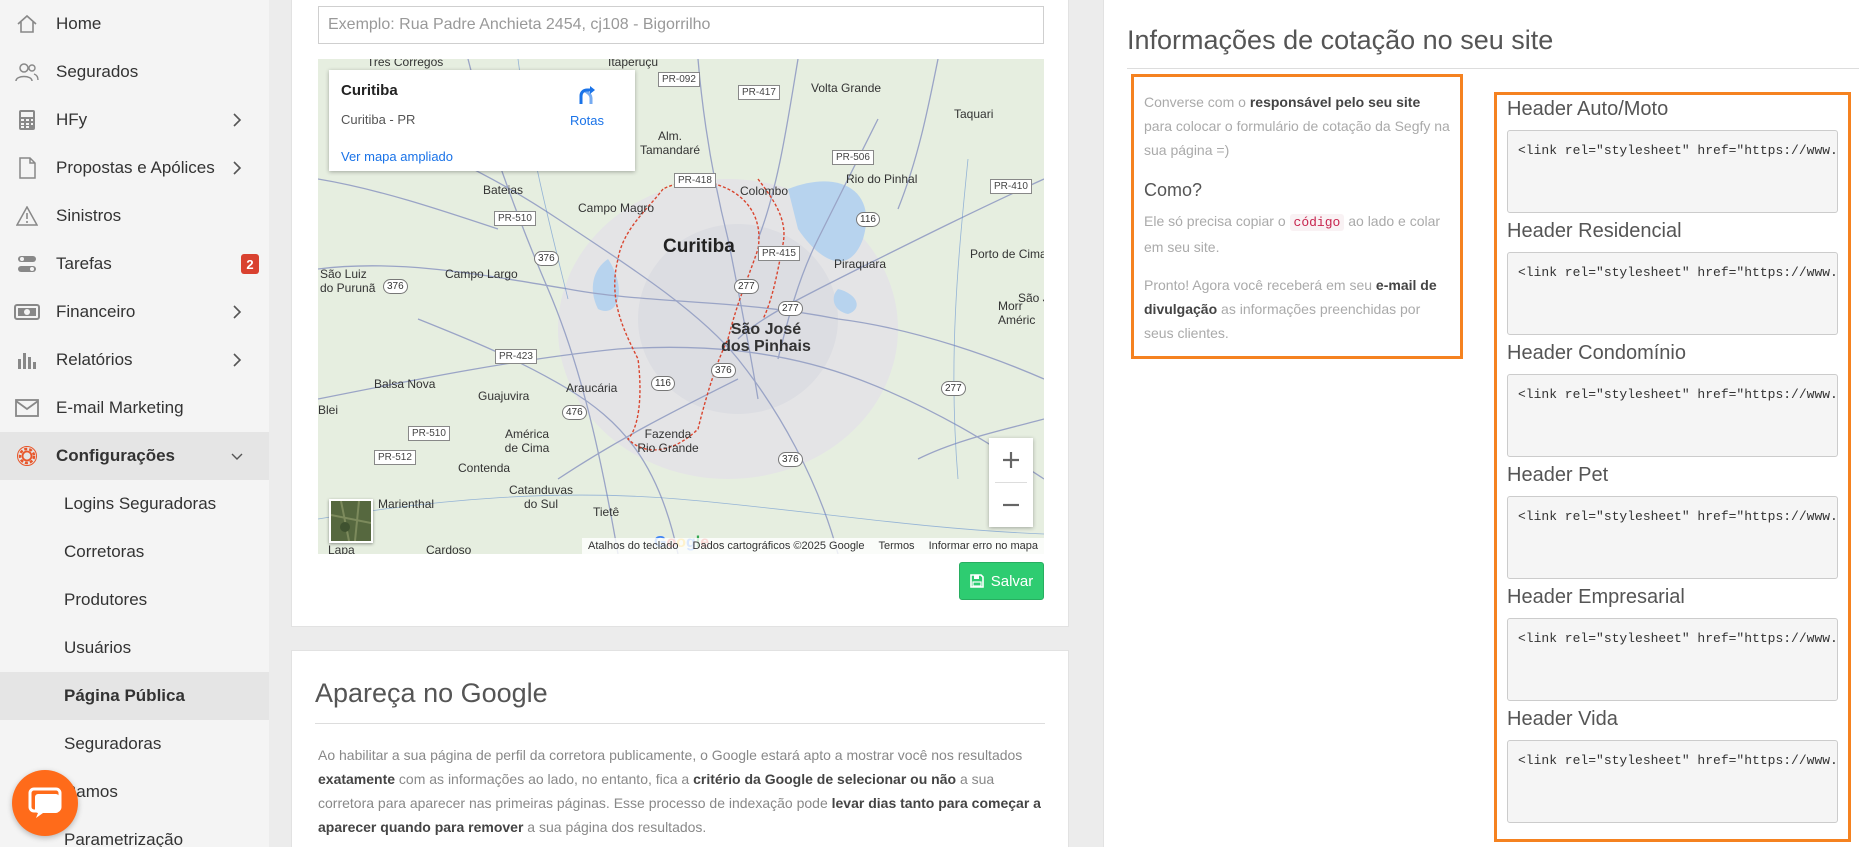 Image resolution: width=1868 pixels, height=847 pixels. I want to click on map-label: Catanduvas do Sul, so click(541, 497).